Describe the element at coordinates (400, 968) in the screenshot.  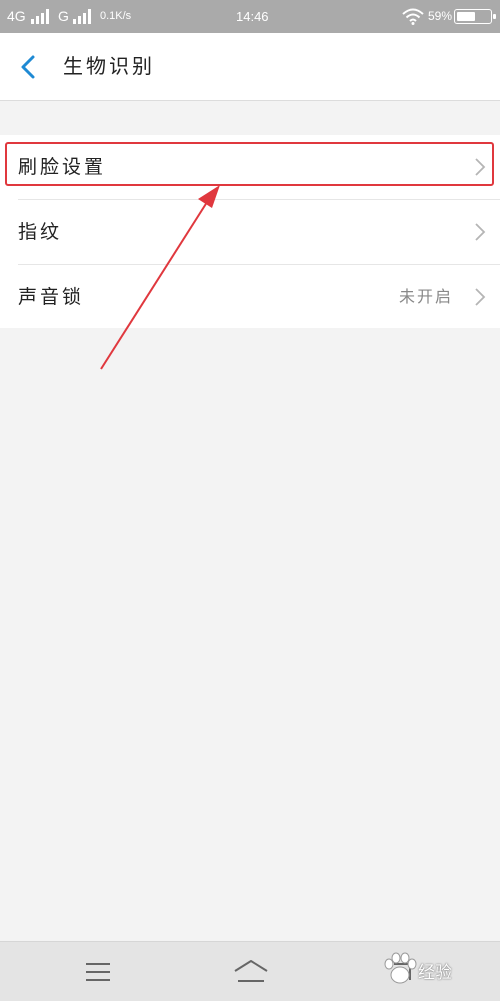
I see `paw-logo-icon` at that location.